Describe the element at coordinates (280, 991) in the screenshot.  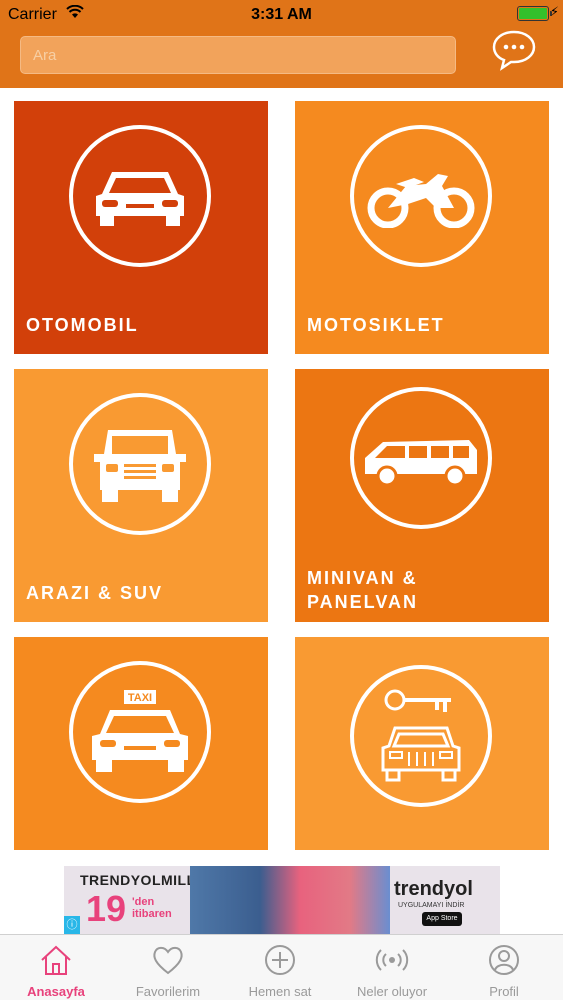
I see `tab-label: Hemen sat` at that location.